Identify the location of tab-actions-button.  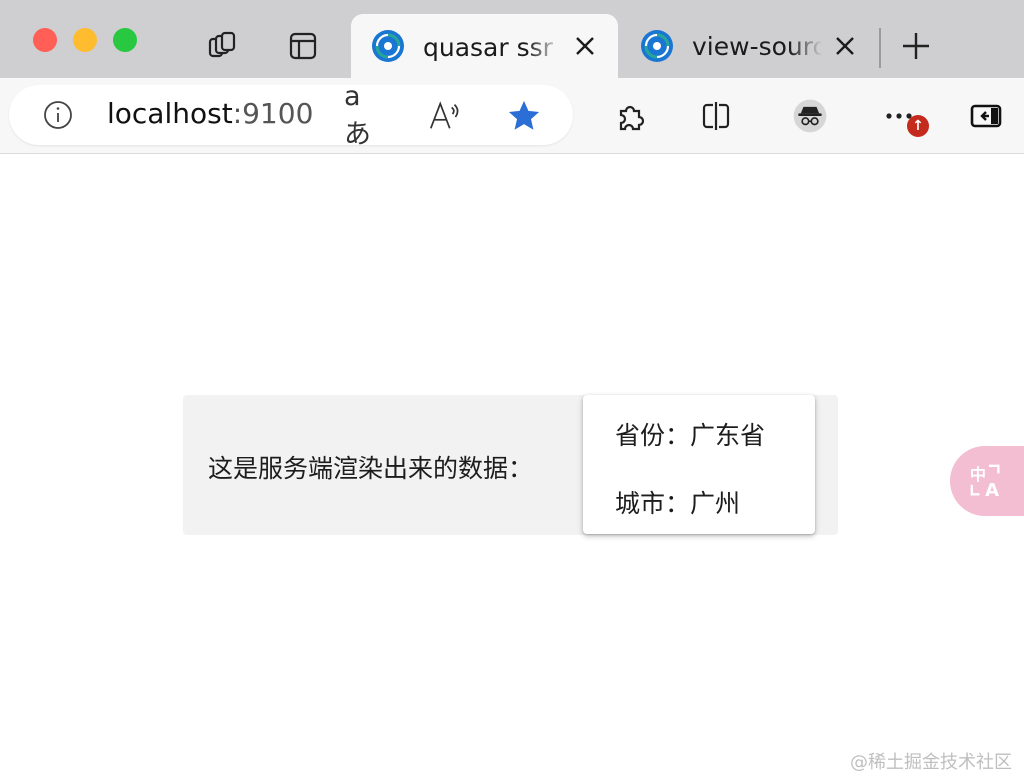
(303, 46).